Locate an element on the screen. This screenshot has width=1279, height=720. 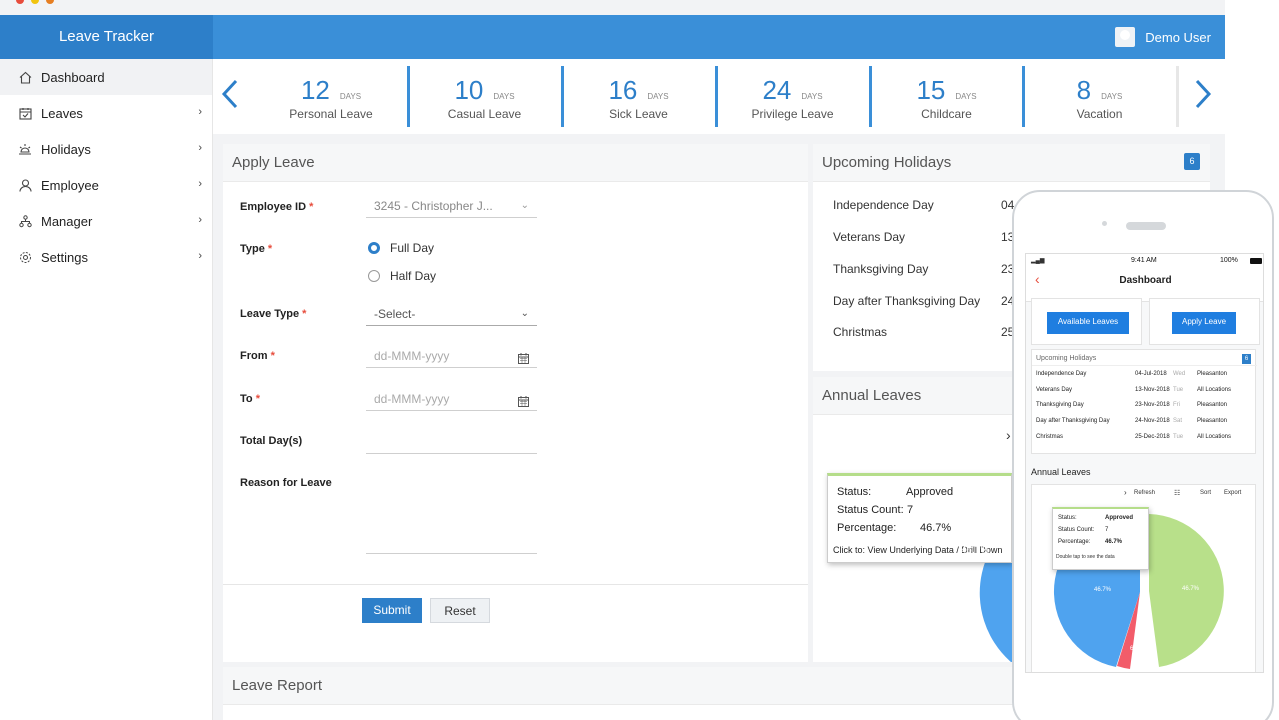
pie-data-label: 46.7% is located at coordinates (975, 550).